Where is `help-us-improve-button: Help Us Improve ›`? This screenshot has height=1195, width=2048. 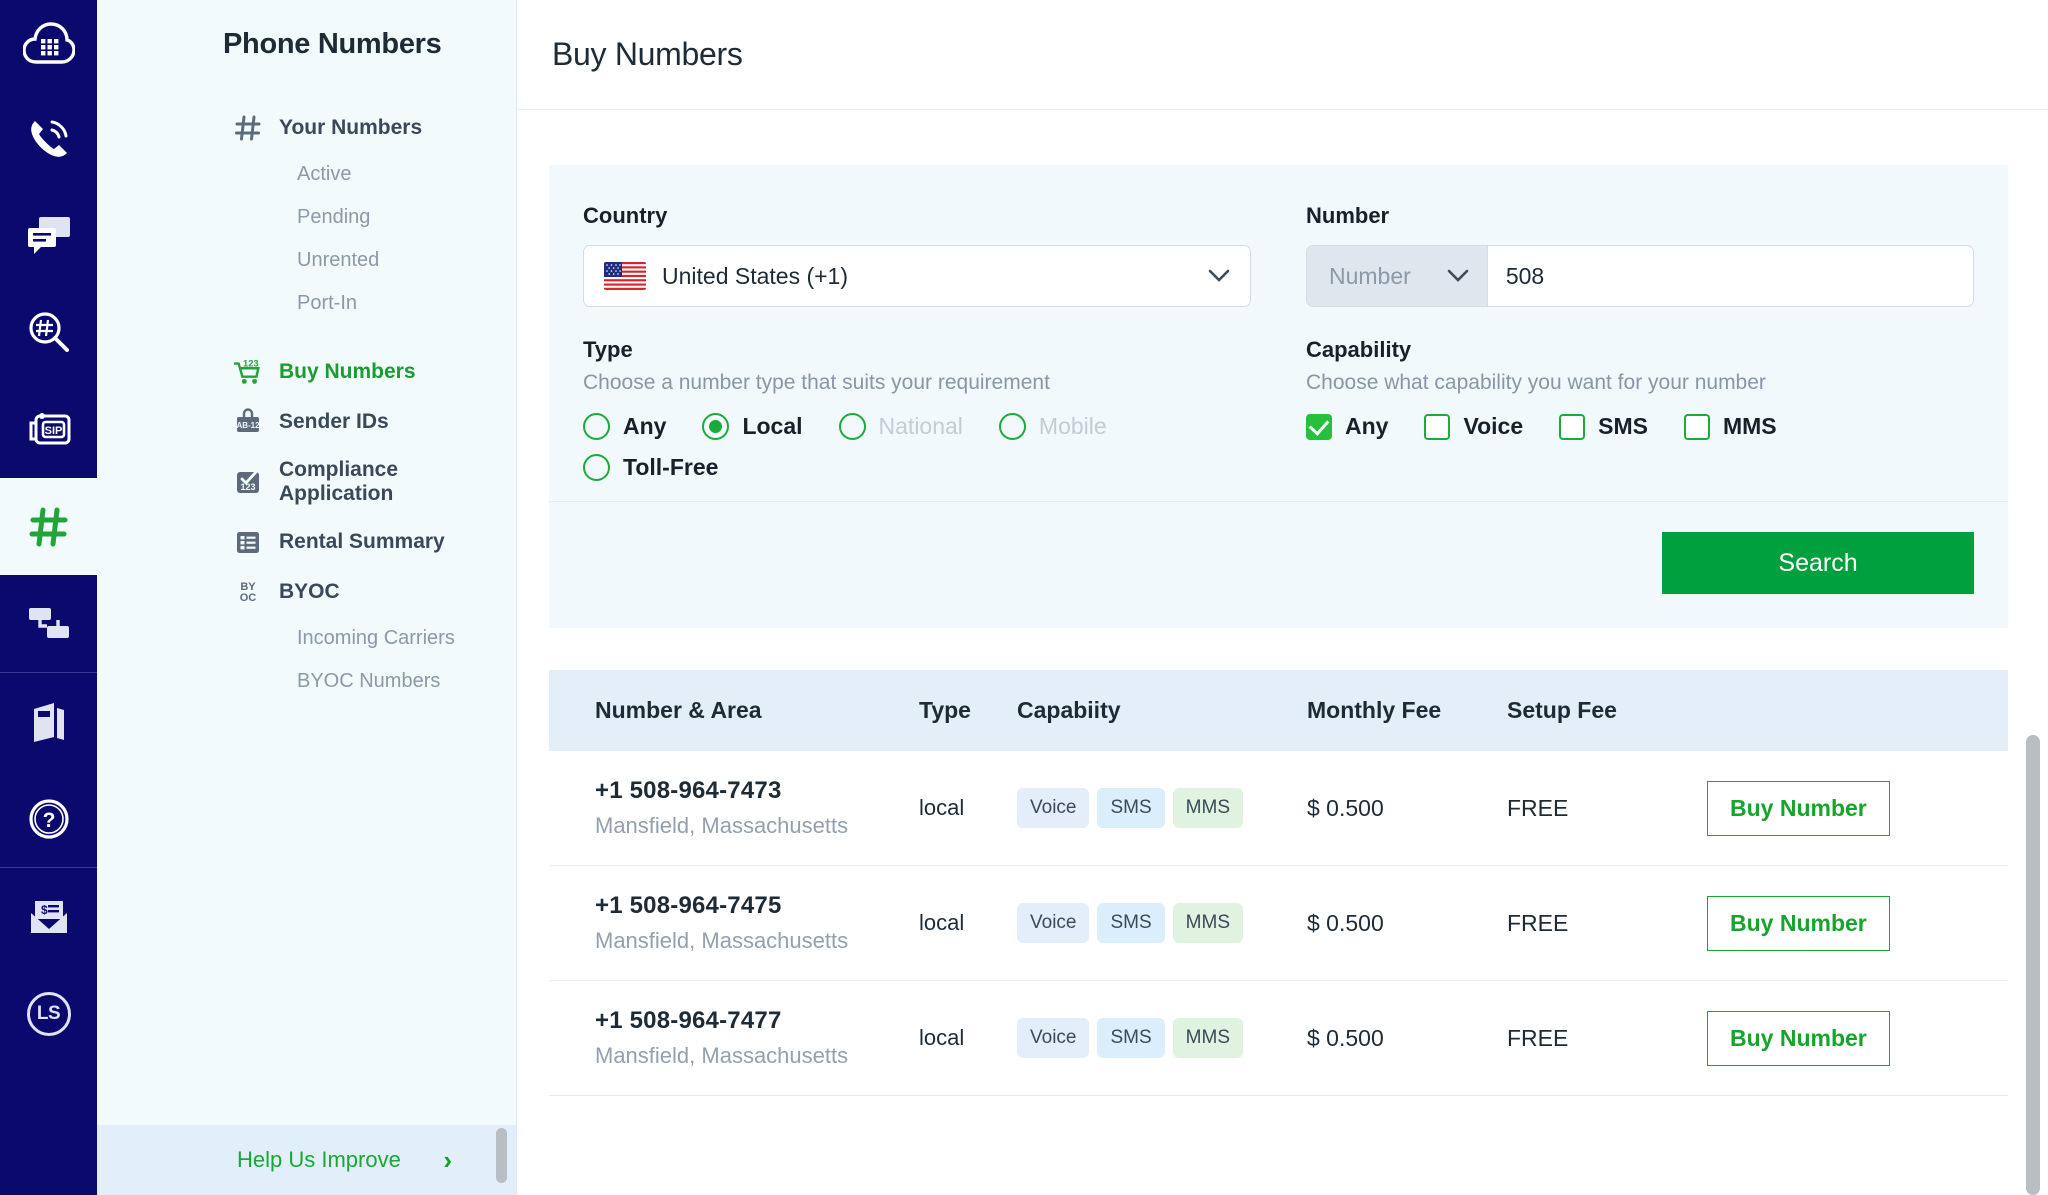 help-us-improve-button: Help Us Improve › is located at coordinates (306, 1160).